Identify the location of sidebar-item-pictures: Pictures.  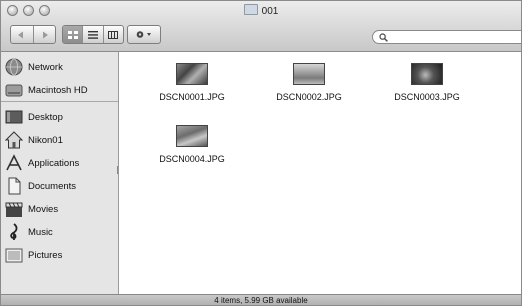
(60, 255).